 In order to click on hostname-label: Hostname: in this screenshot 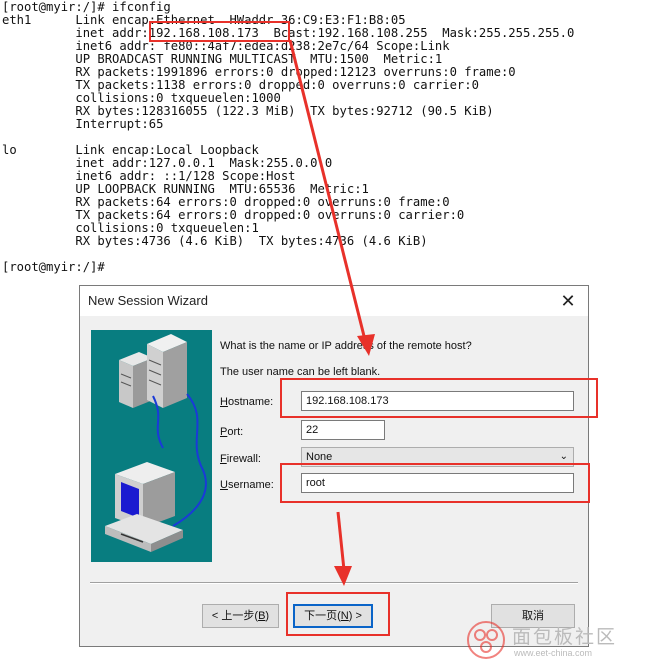, I will do `click(247, 402)`.